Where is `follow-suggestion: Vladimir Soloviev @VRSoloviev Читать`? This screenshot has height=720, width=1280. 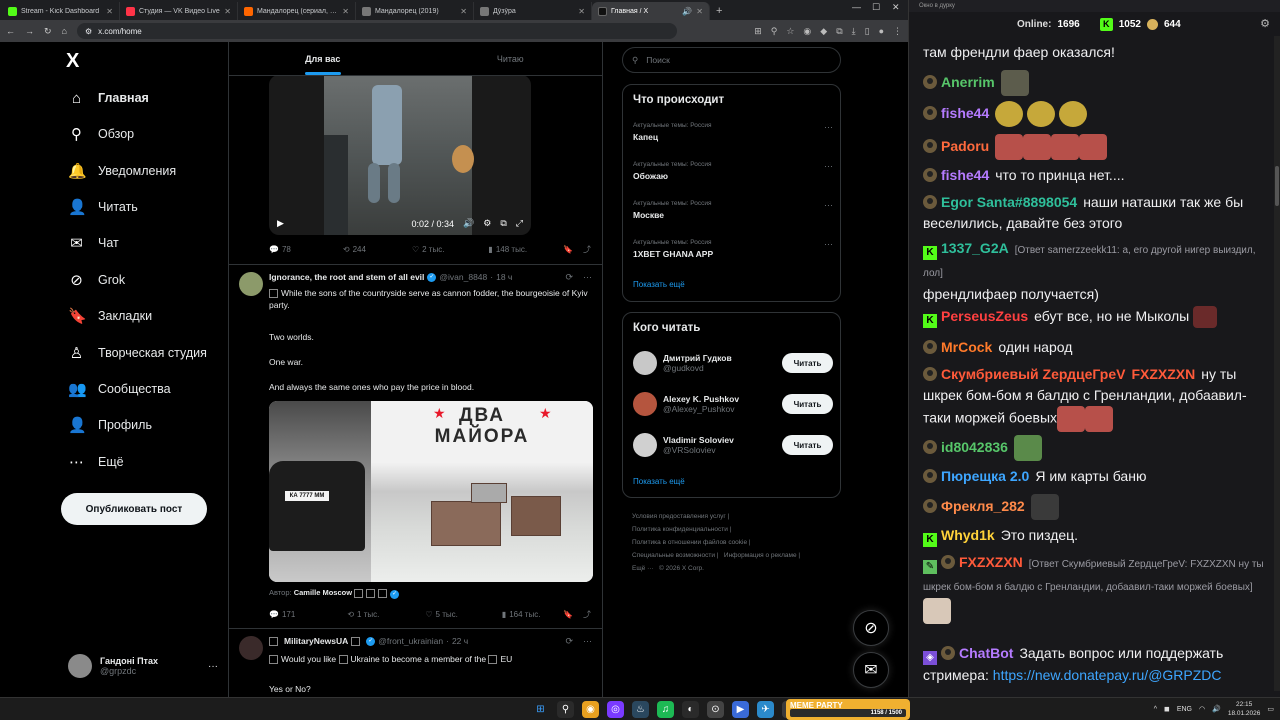
follow-suggestion: Vladimir Soloviev @VRSoloviev Читать is located at coordinates (733, 445).